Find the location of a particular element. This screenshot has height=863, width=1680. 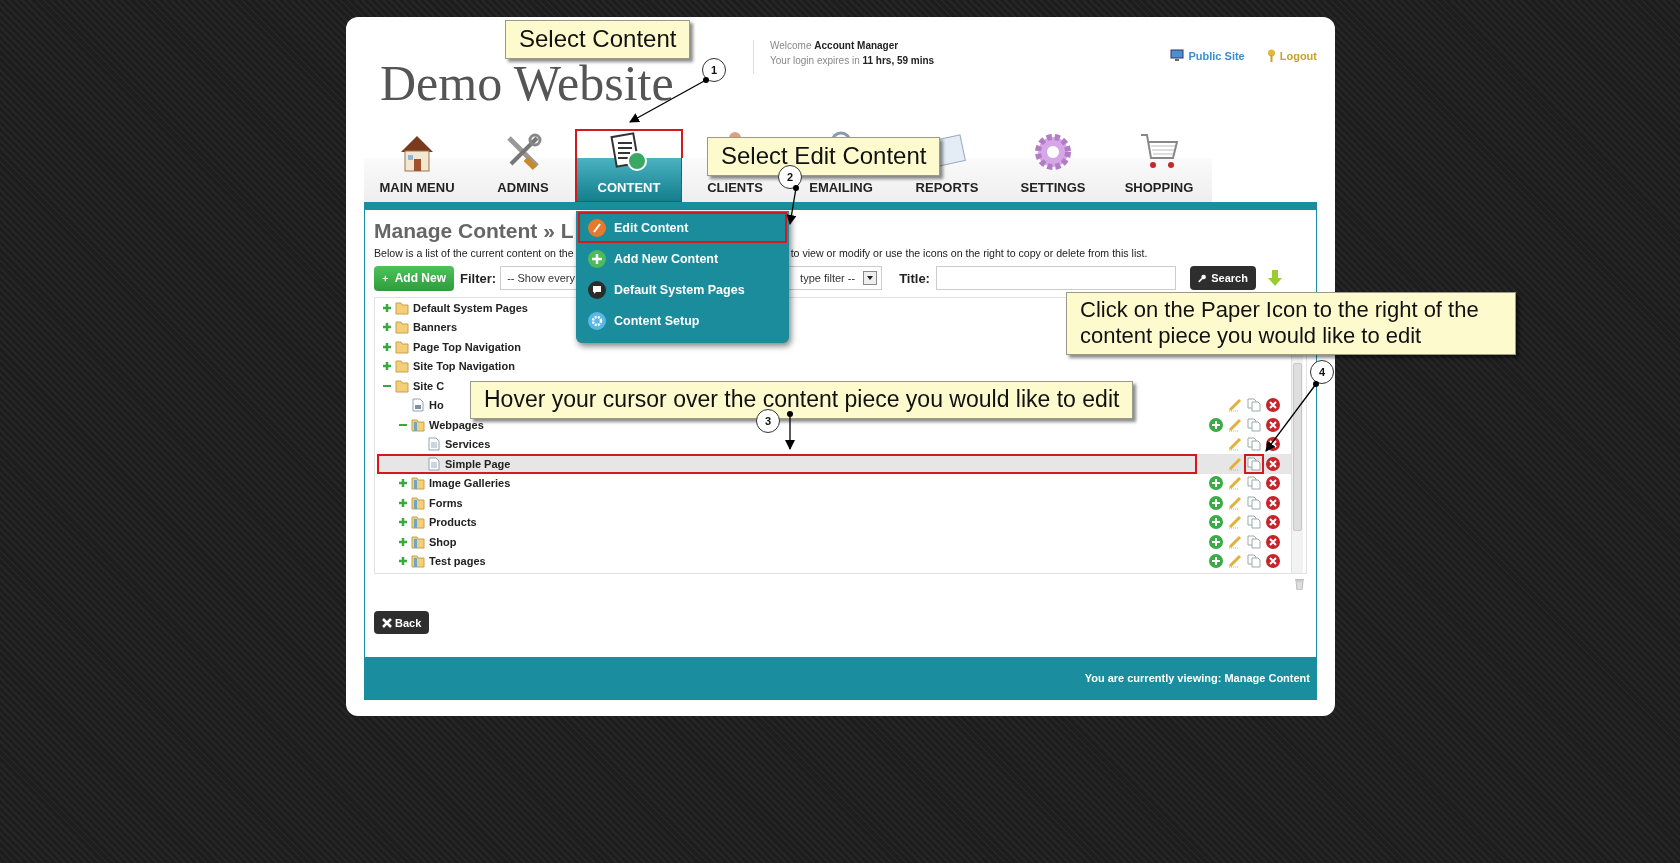

instruction-tooltip: Click on the Paper Icon to the right of the content piece you would like to edit is located at coordinates (1291, 323).